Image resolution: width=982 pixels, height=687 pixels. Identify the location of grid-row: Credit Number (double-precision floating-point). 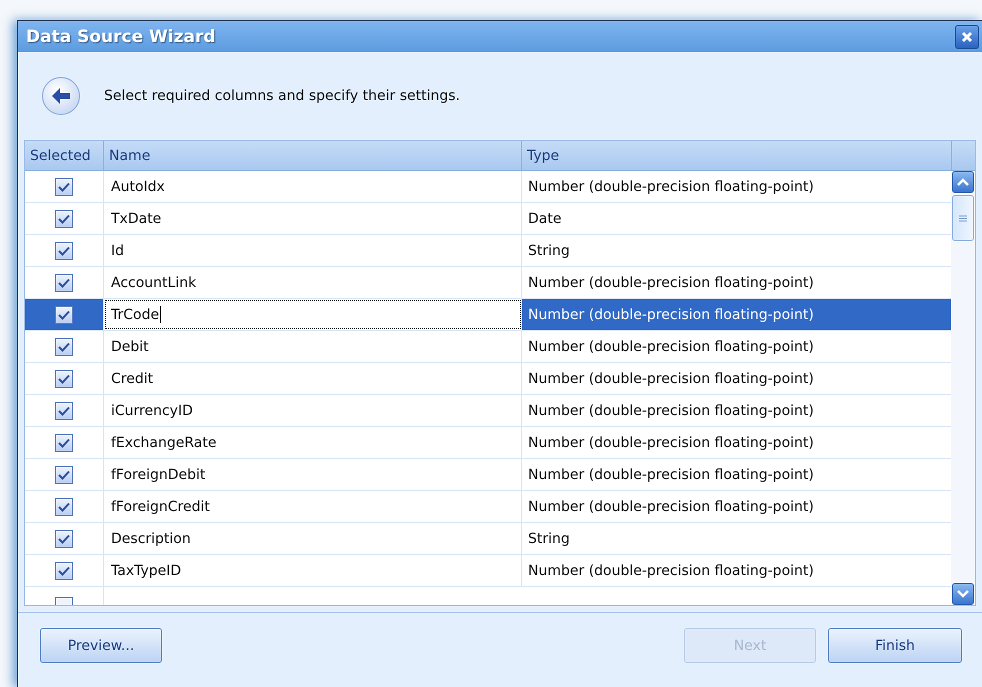
(488, 379).